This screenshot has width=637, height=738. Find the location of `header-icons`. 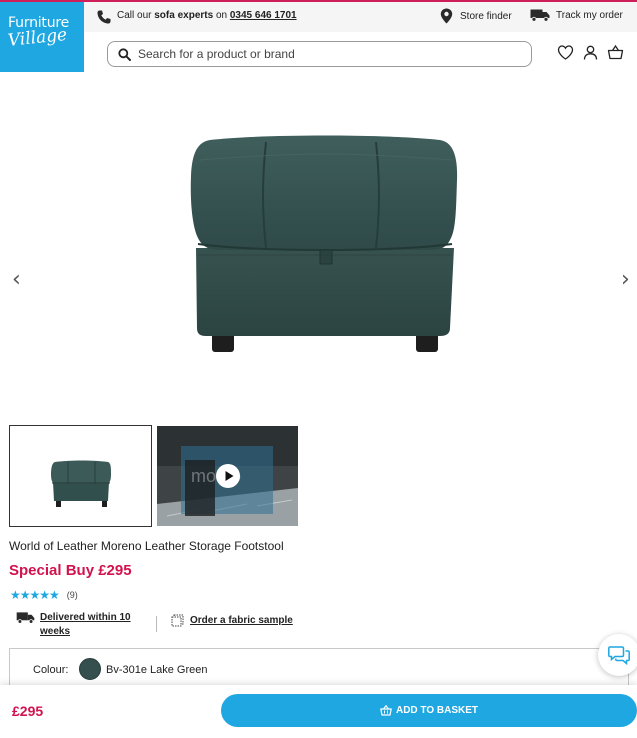

header-icons is located at coordinates (590, 52).